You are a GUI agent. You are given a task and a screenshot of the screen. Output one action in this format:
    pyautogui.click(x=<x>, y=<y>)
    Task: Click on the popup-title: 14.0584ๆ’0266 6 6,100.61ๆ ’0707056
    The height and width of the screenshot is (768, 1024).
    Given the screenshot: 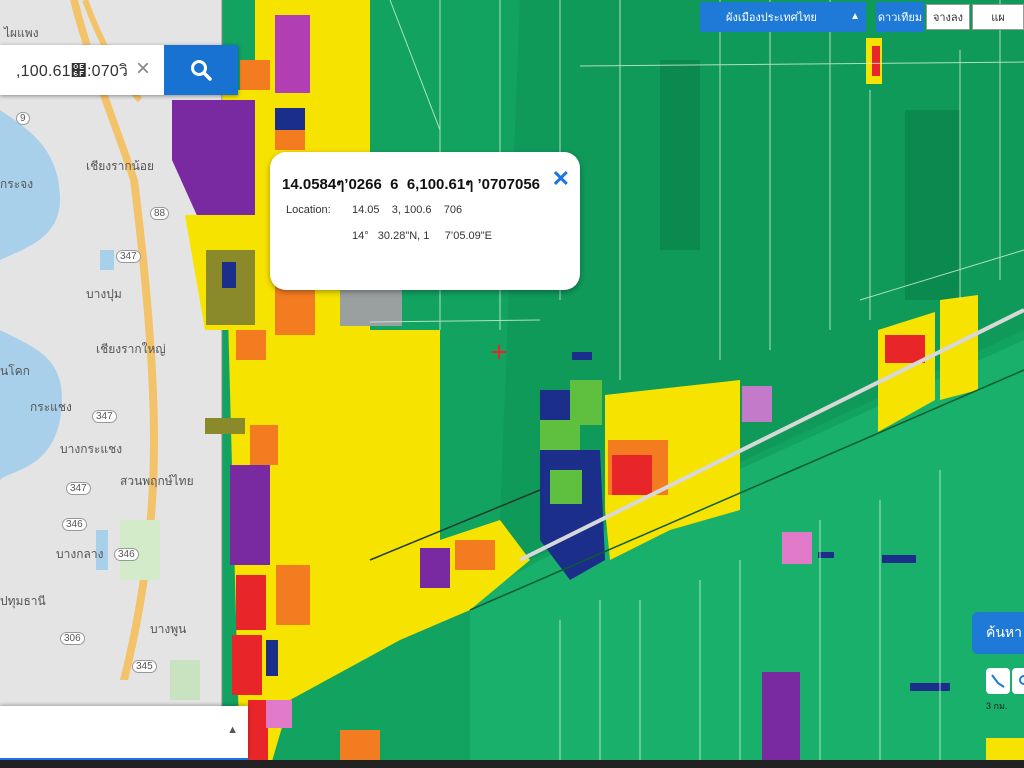 What is the action you would take?
    pyautogui.click(x=411, y=184)
    